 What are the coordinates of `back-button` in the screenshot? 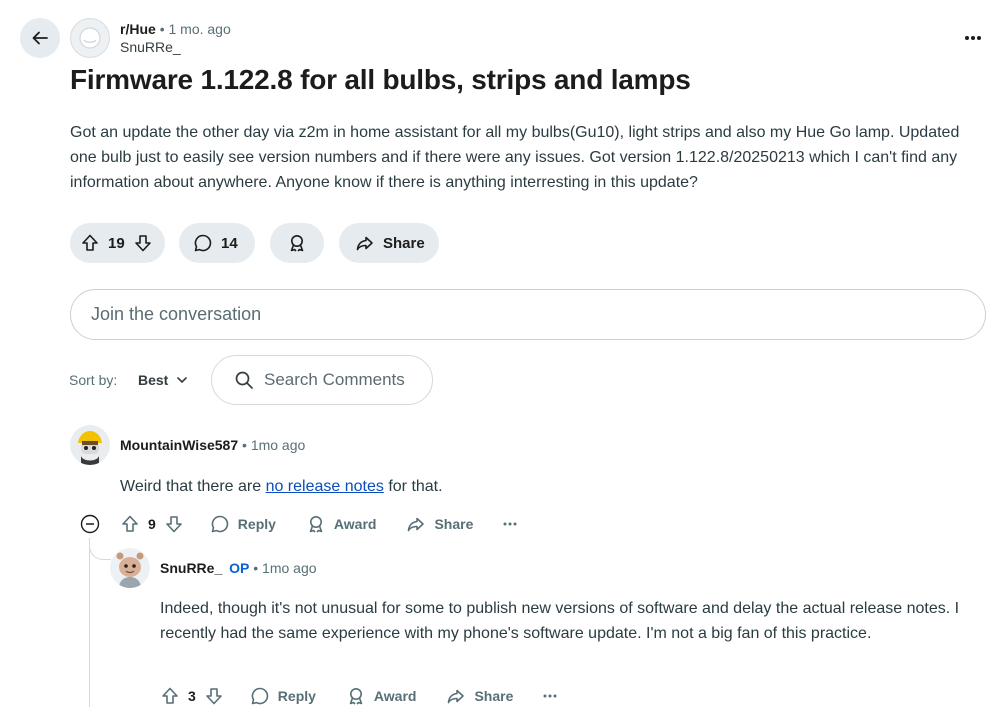 It's located at (40, 38).